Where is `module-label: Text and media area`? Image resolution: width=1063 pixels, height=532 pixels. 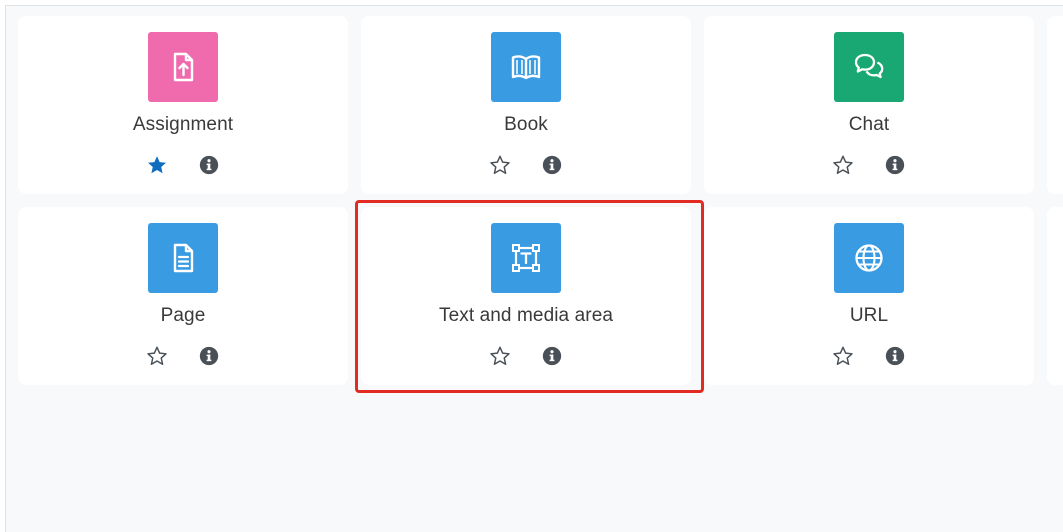 module-label: Text and media area is located at coordinates (526, 315).